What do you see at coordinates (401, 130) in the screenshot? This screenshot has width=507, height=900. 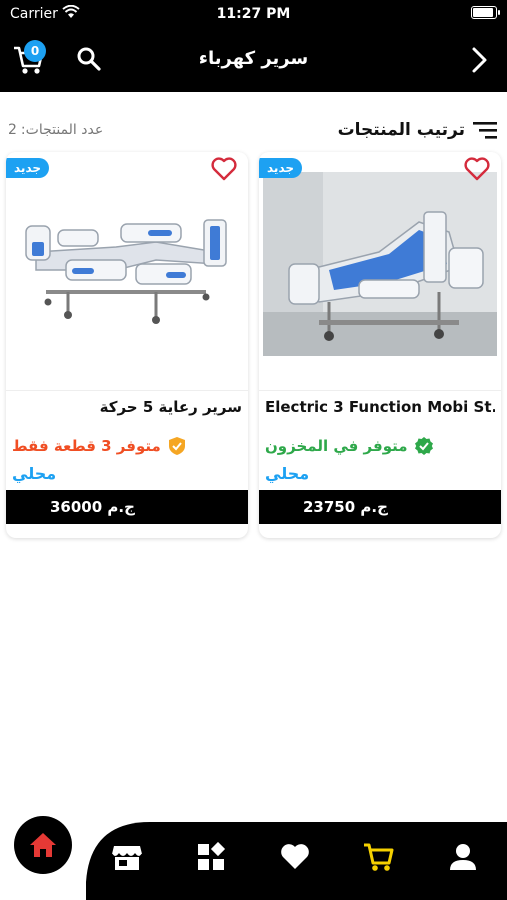 I see `sort-label: ترتيب المنتجات` at bounding box center [401, 130].